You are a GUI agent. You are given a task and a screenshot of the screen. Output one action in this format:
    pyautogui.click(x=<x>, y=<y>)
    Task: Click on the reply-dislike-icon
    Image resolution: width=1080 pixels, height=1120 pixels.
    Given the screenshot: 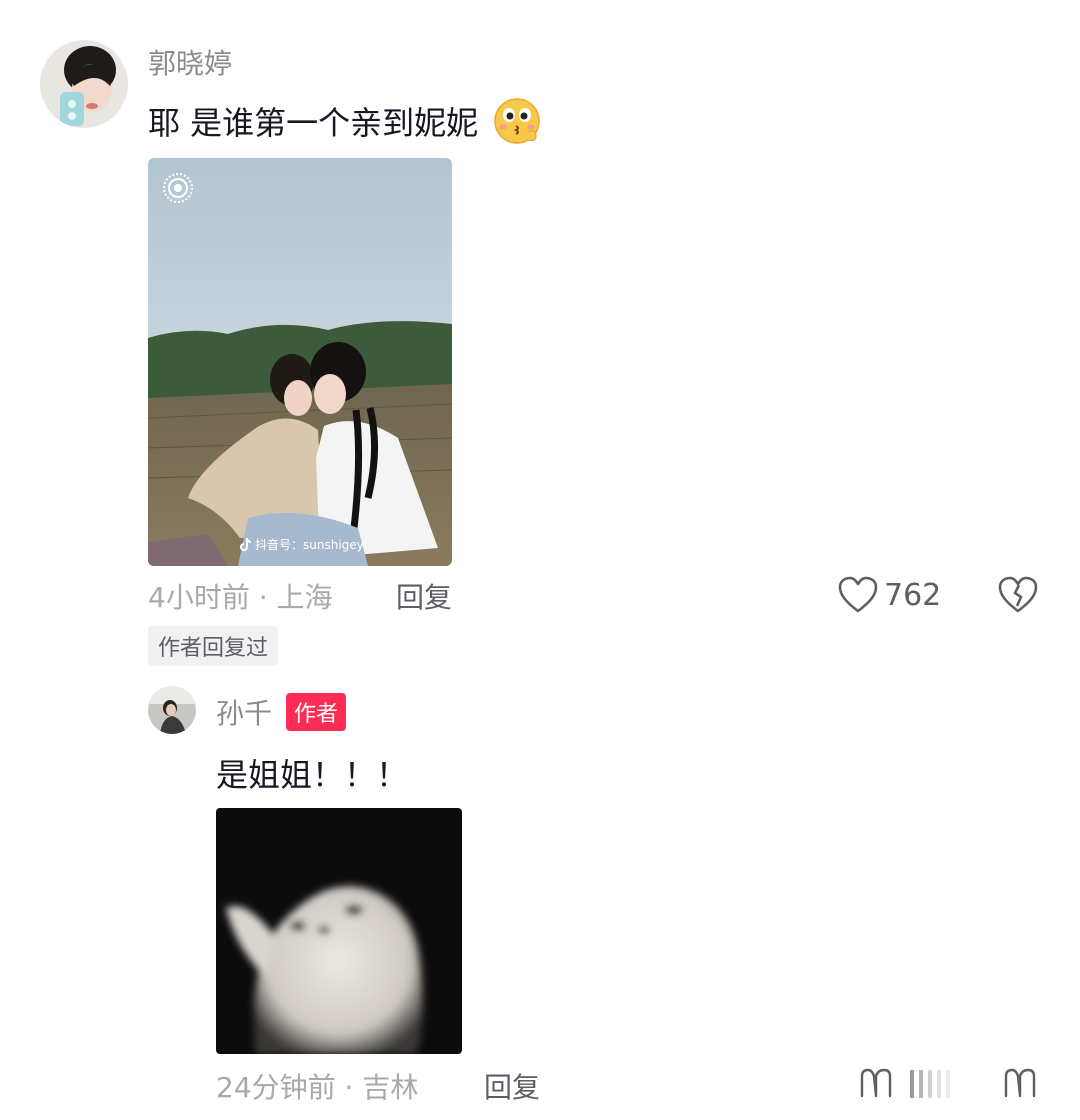 What is the action you would take?
    pyautogui.click(x=1020, y=1083)
    